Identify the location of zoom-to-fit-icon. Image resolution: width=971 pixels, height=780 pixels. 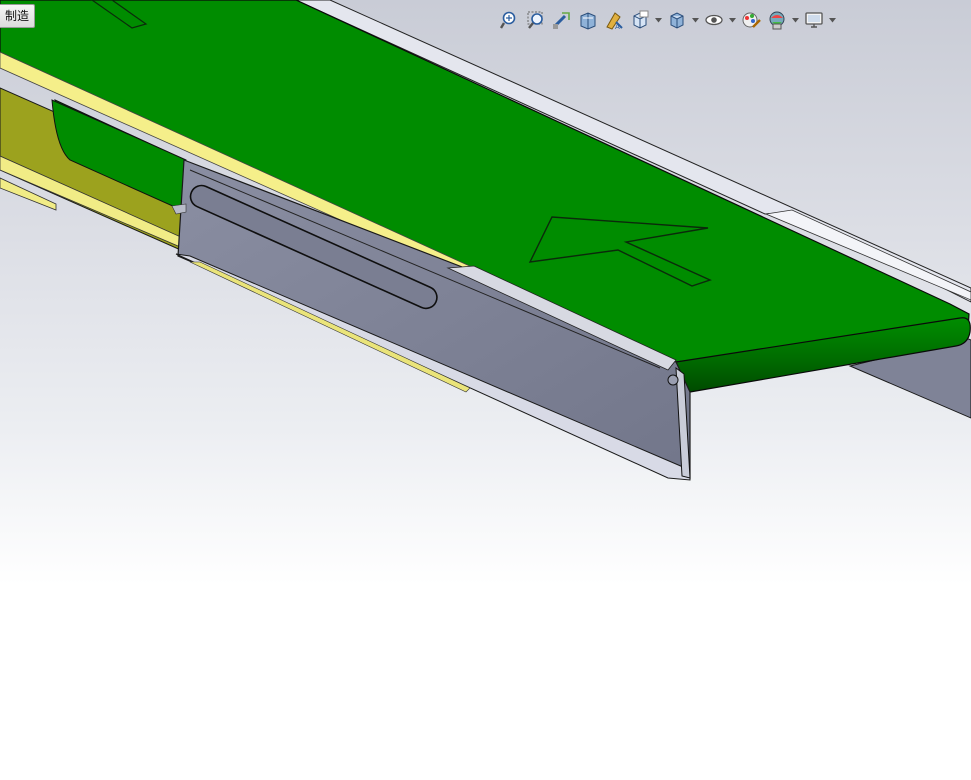
(510, 20).